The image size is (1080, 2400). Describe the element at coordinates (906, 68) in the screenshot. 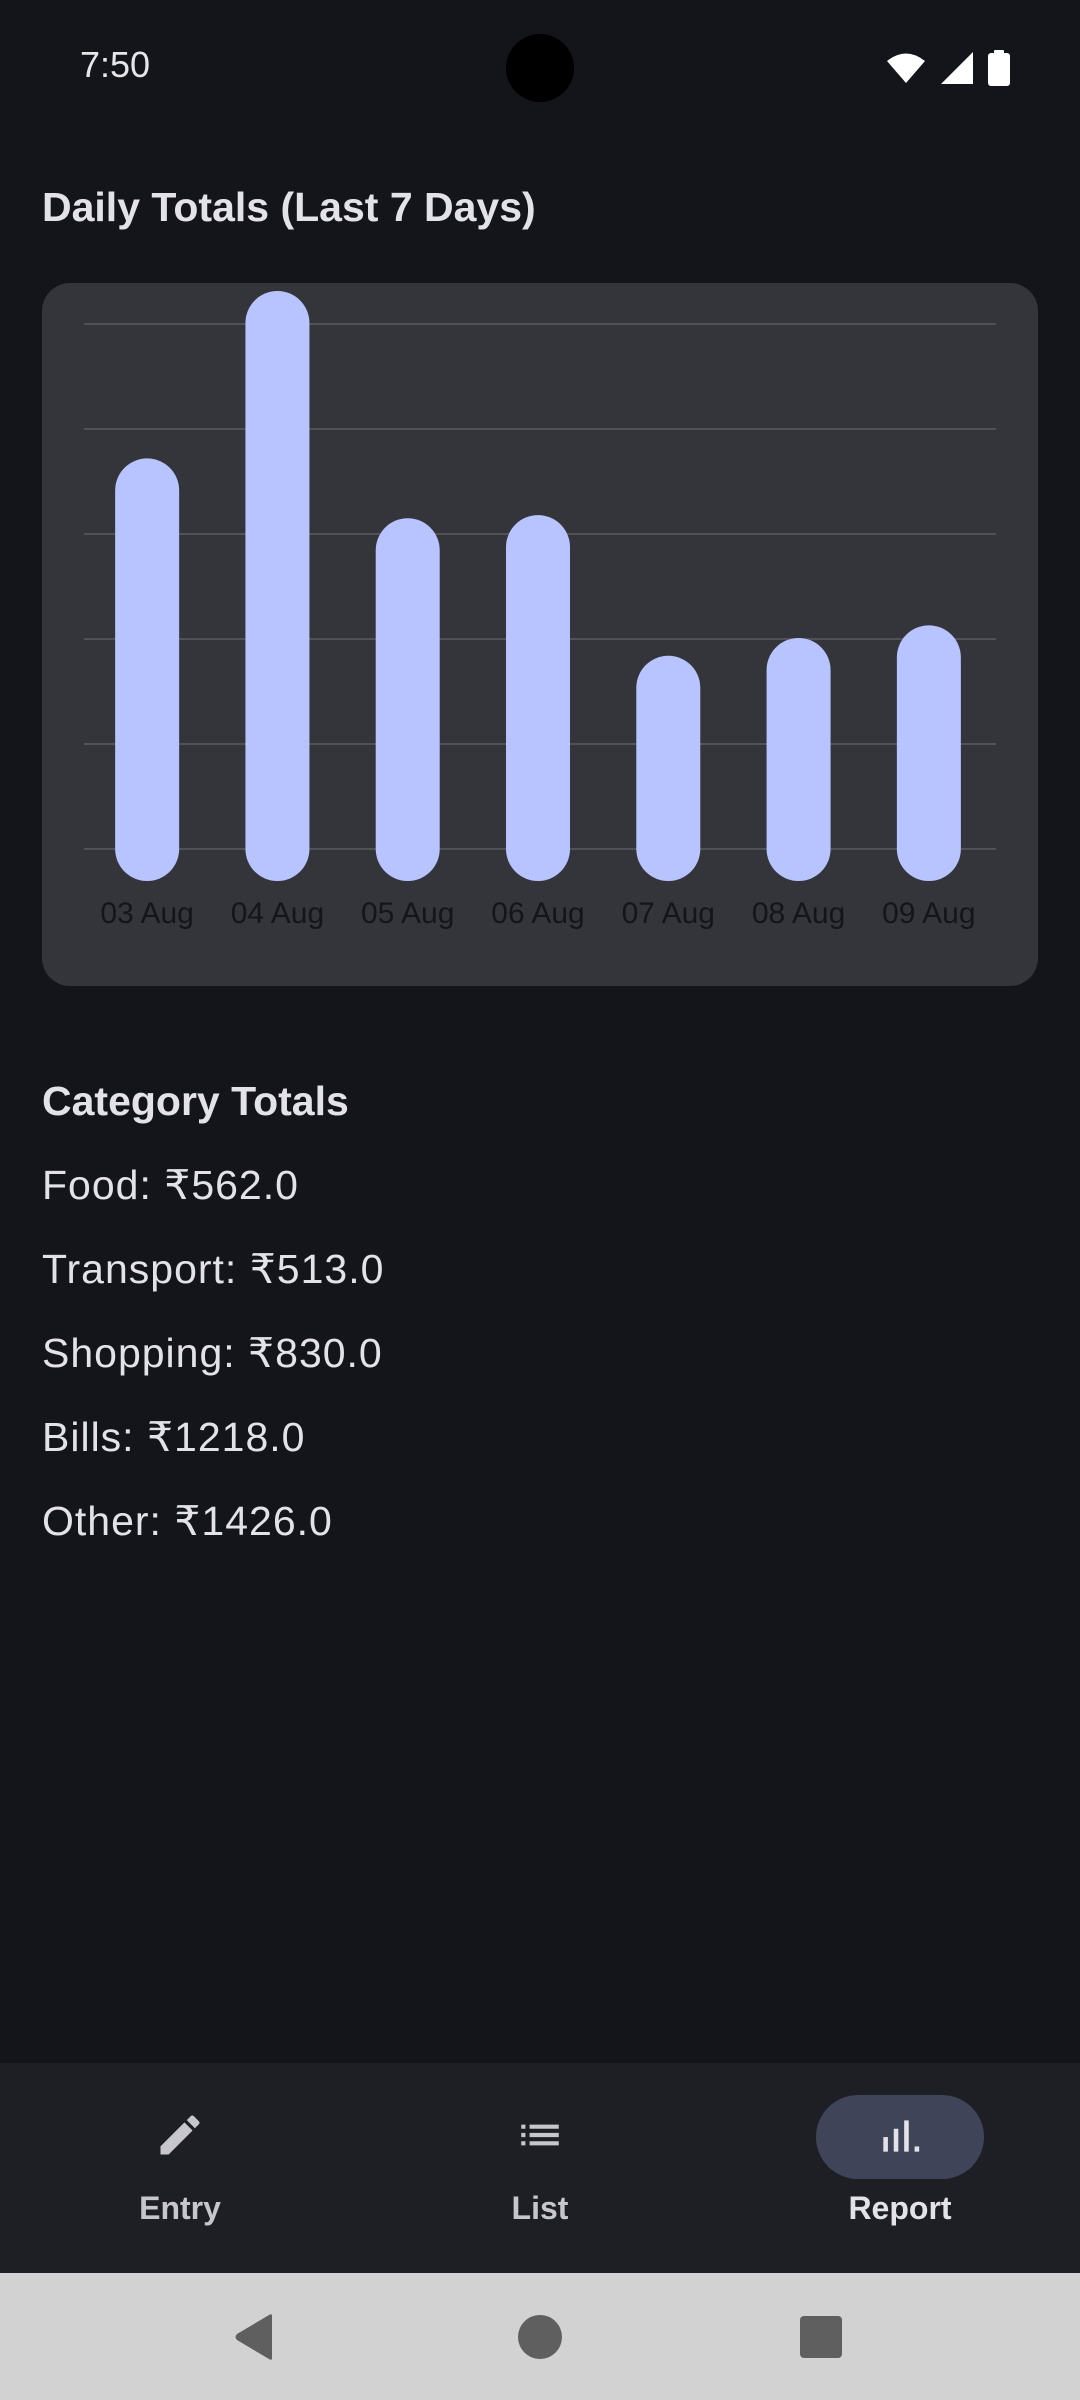

I see `wifi-icon` at that location.